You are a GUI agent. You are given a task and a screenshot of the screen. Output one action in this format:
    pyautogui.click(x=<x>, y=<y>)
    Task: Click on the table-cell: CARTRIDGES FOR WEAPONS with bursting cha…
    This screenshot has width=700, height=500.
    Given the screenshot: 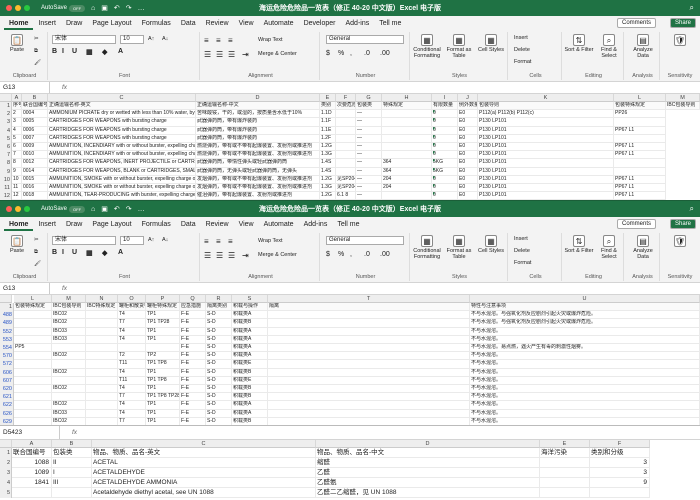 What is the action you would take?
    pyautogui.click(x=122, y=130)
    